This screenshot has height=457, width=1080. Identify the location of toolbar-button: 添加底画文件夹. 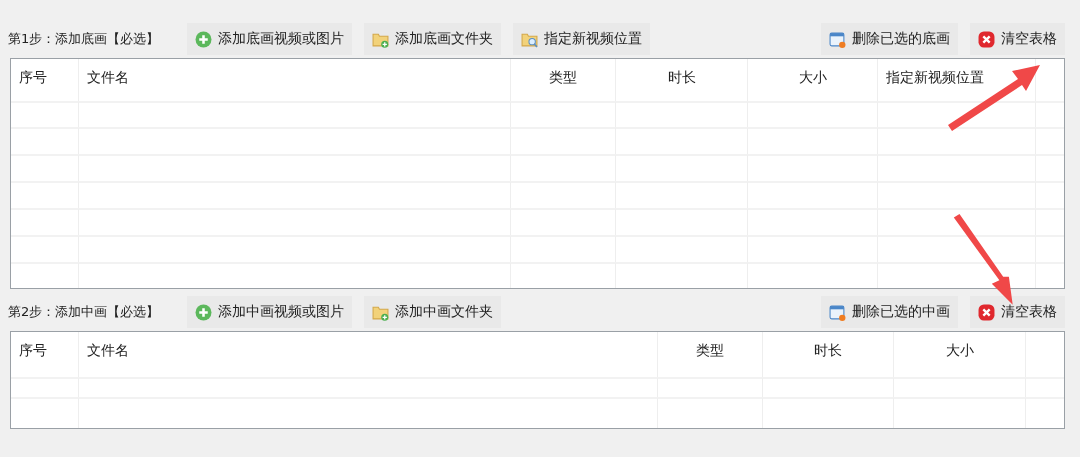
(433, 39).